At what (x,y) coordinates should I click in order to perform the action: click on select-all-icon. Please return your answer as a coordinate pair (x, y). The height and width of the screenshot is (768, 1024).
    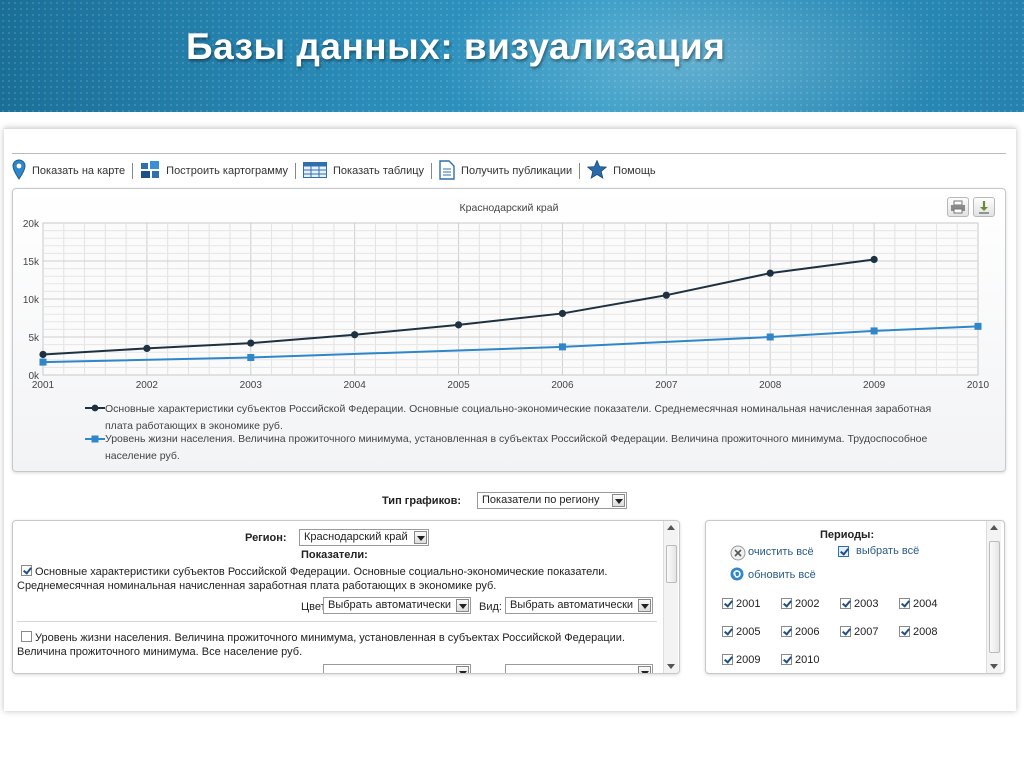
    Looking at the image, I should click on (843, 551).